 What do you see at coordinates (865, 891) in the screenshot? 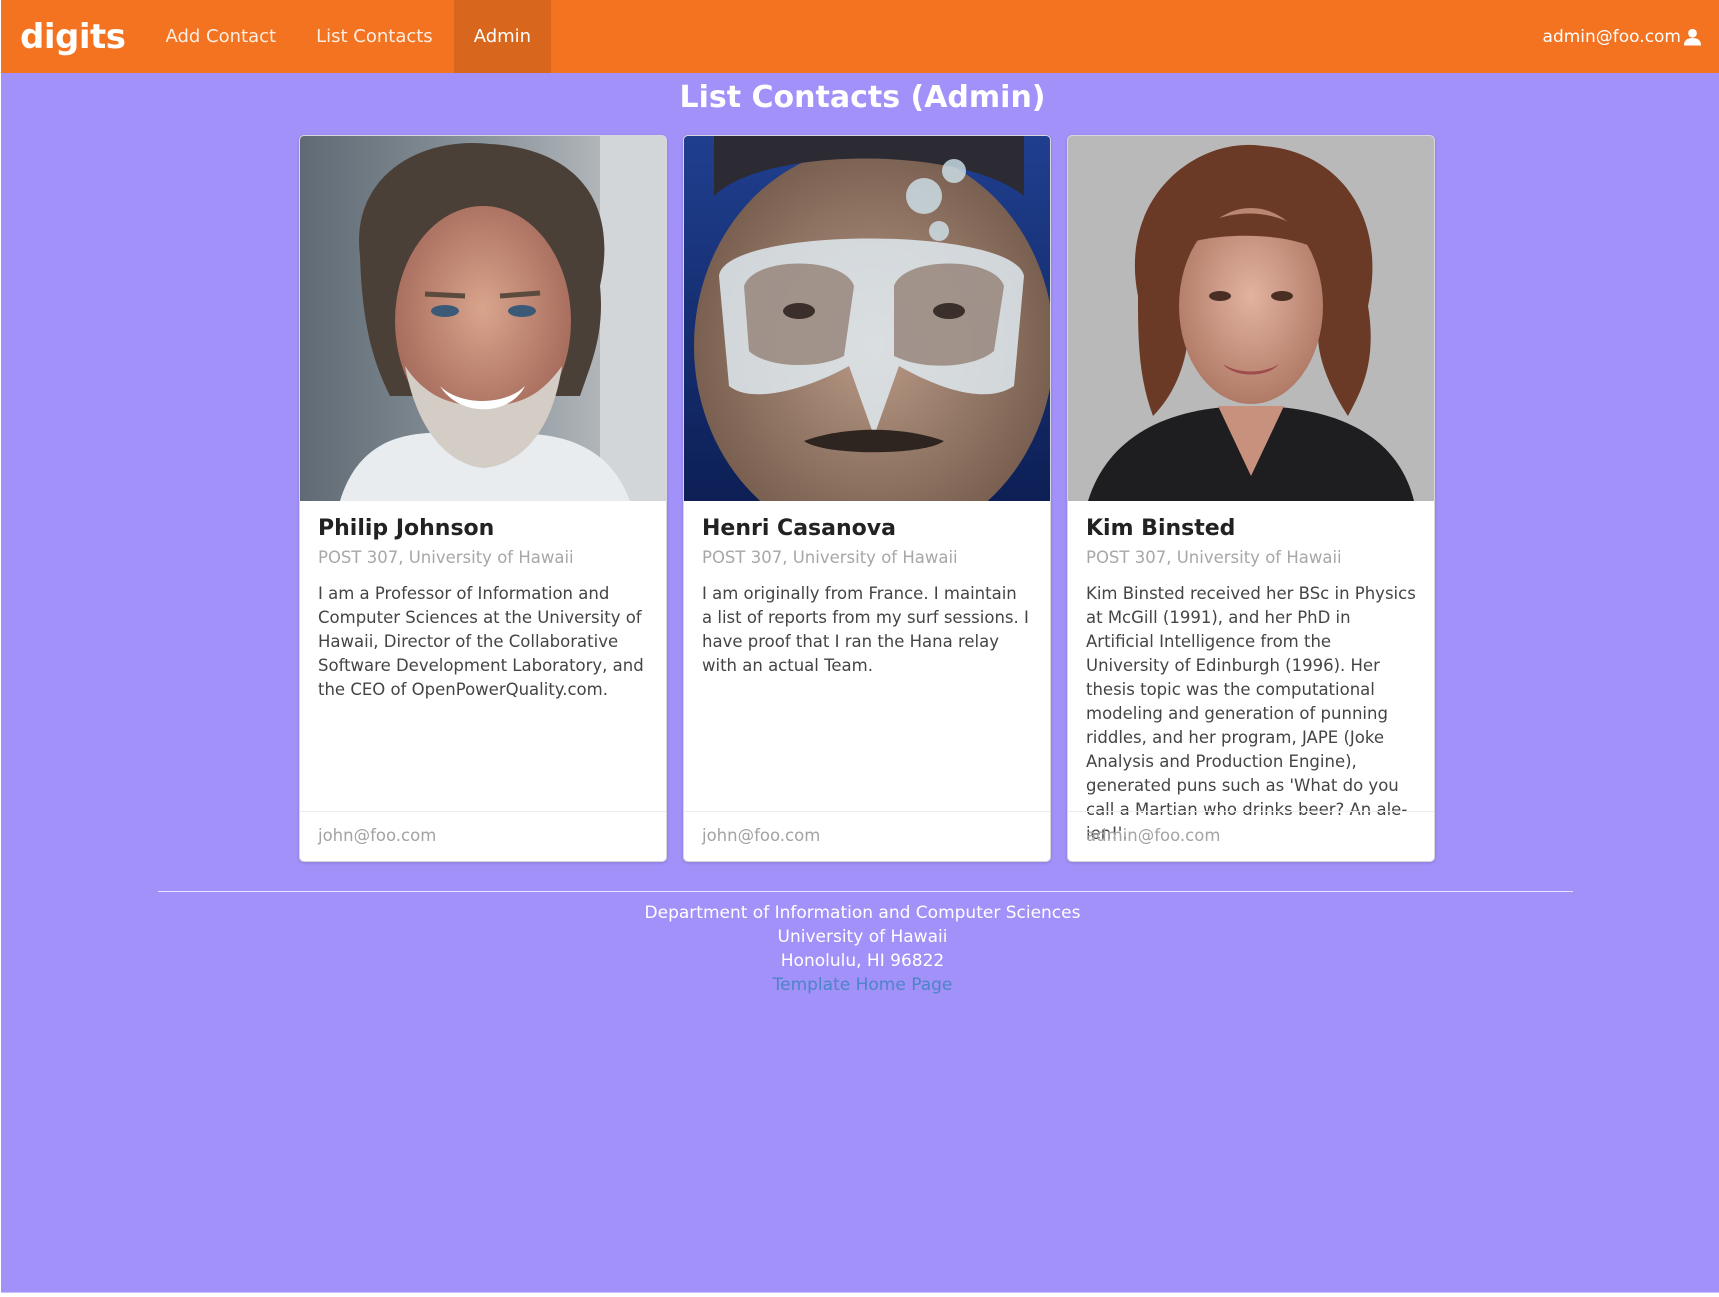
I see `footer-divider` at bounding box center [865, 891].